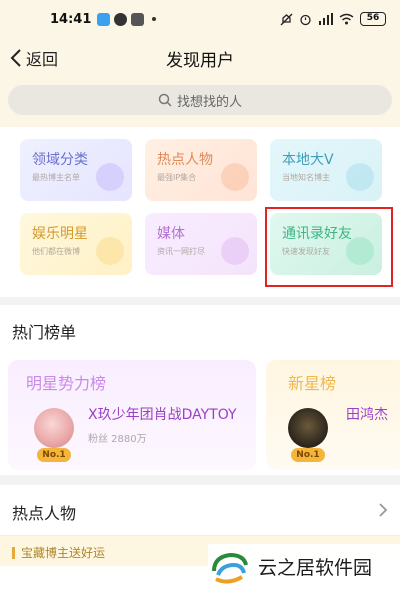  What do you see at coordinates (230, 568) in the screenshot?
I see `cloud-logo-icon` at bounding box center [230, 568].